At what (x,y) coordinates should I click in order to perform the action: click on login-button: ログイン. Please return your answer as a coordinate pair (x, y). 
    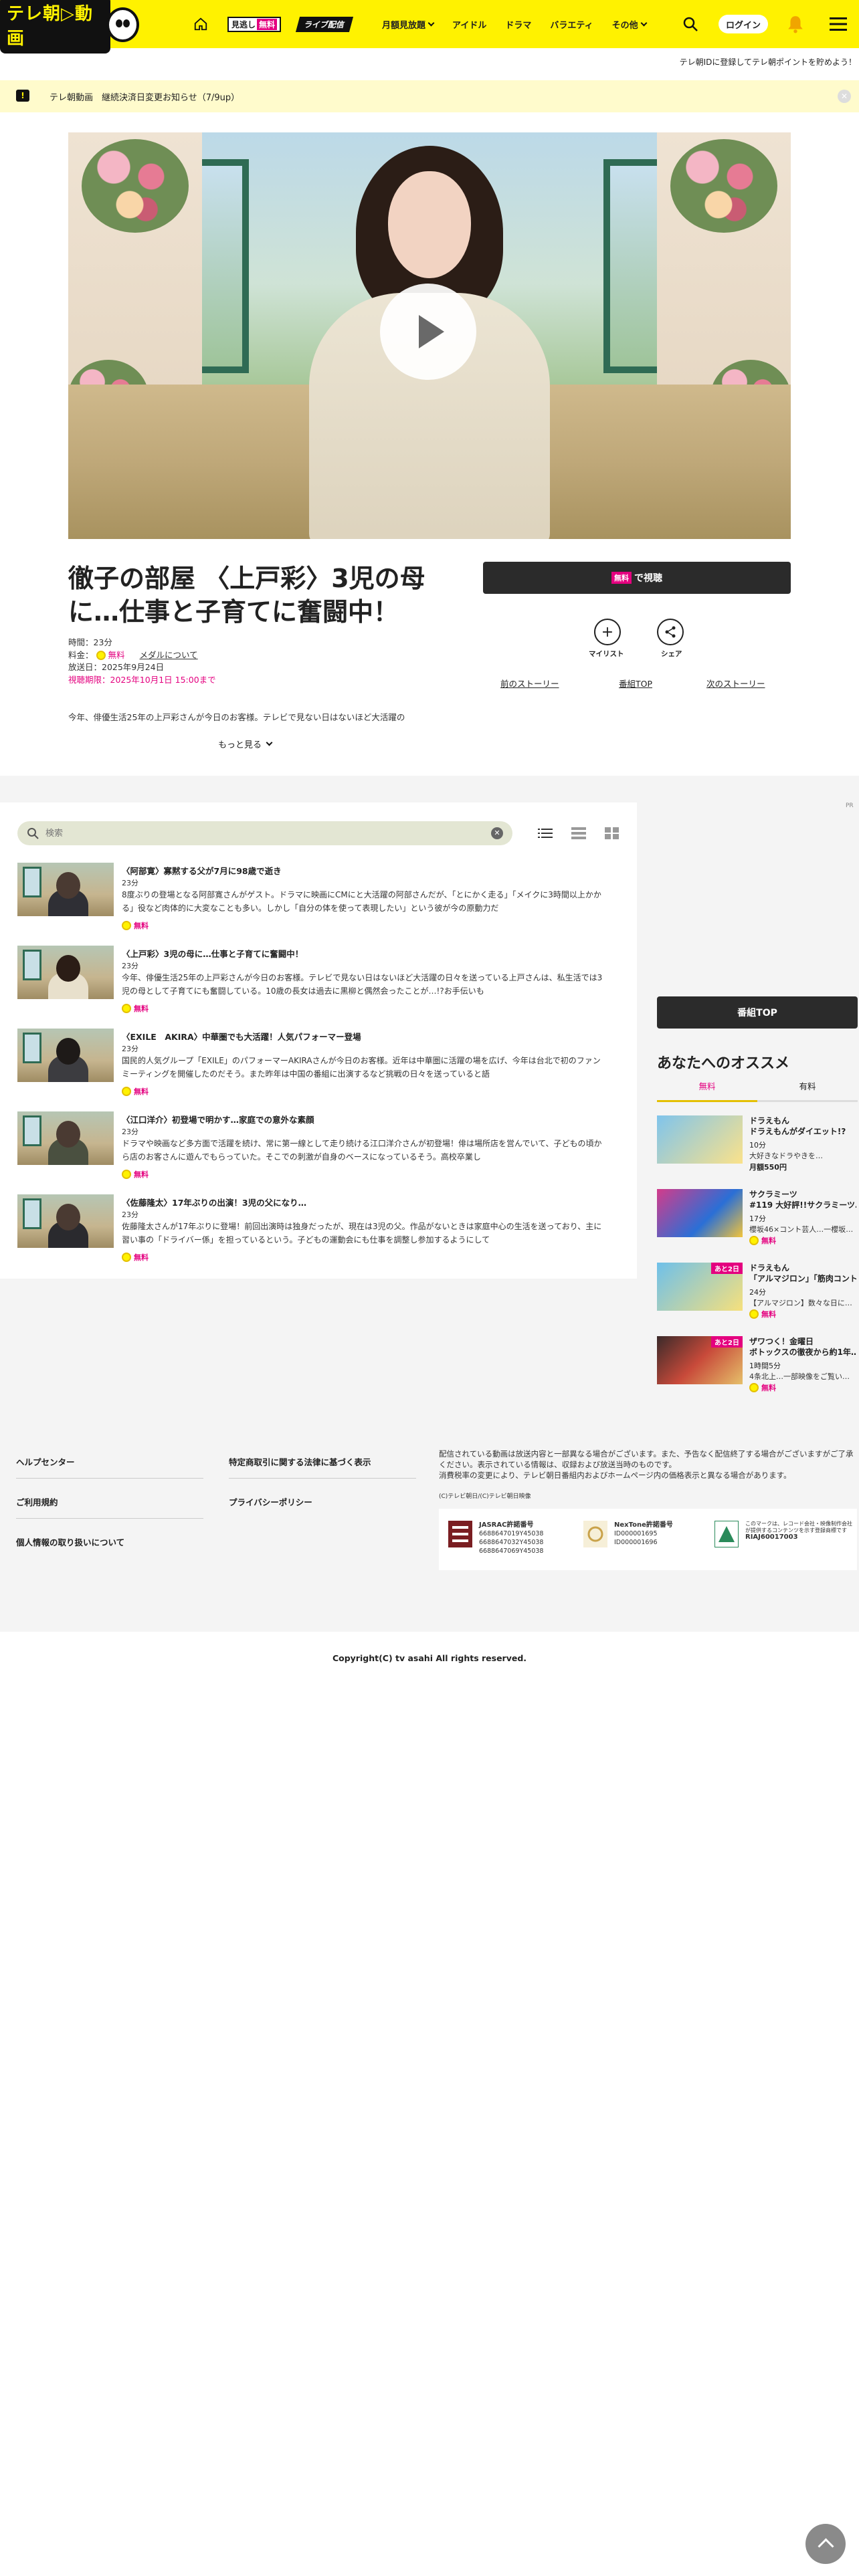
    Looking at the image, I should click on (743, 24).